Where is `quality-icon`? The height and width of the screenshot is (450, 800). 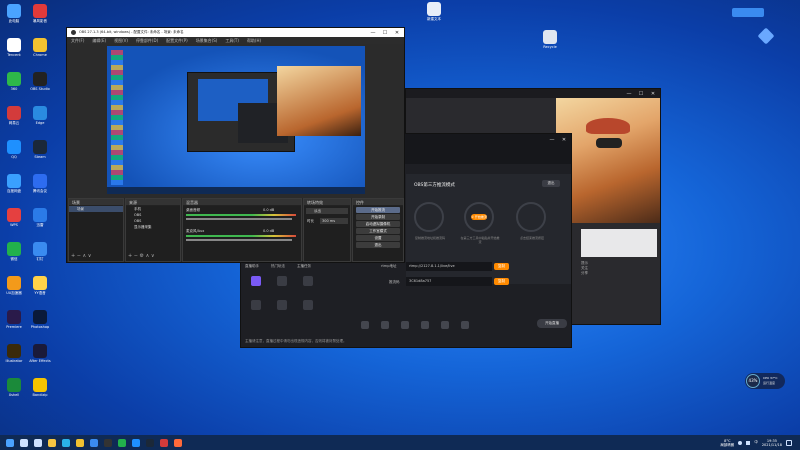 quality-icon is located at coordinates (425, 325).